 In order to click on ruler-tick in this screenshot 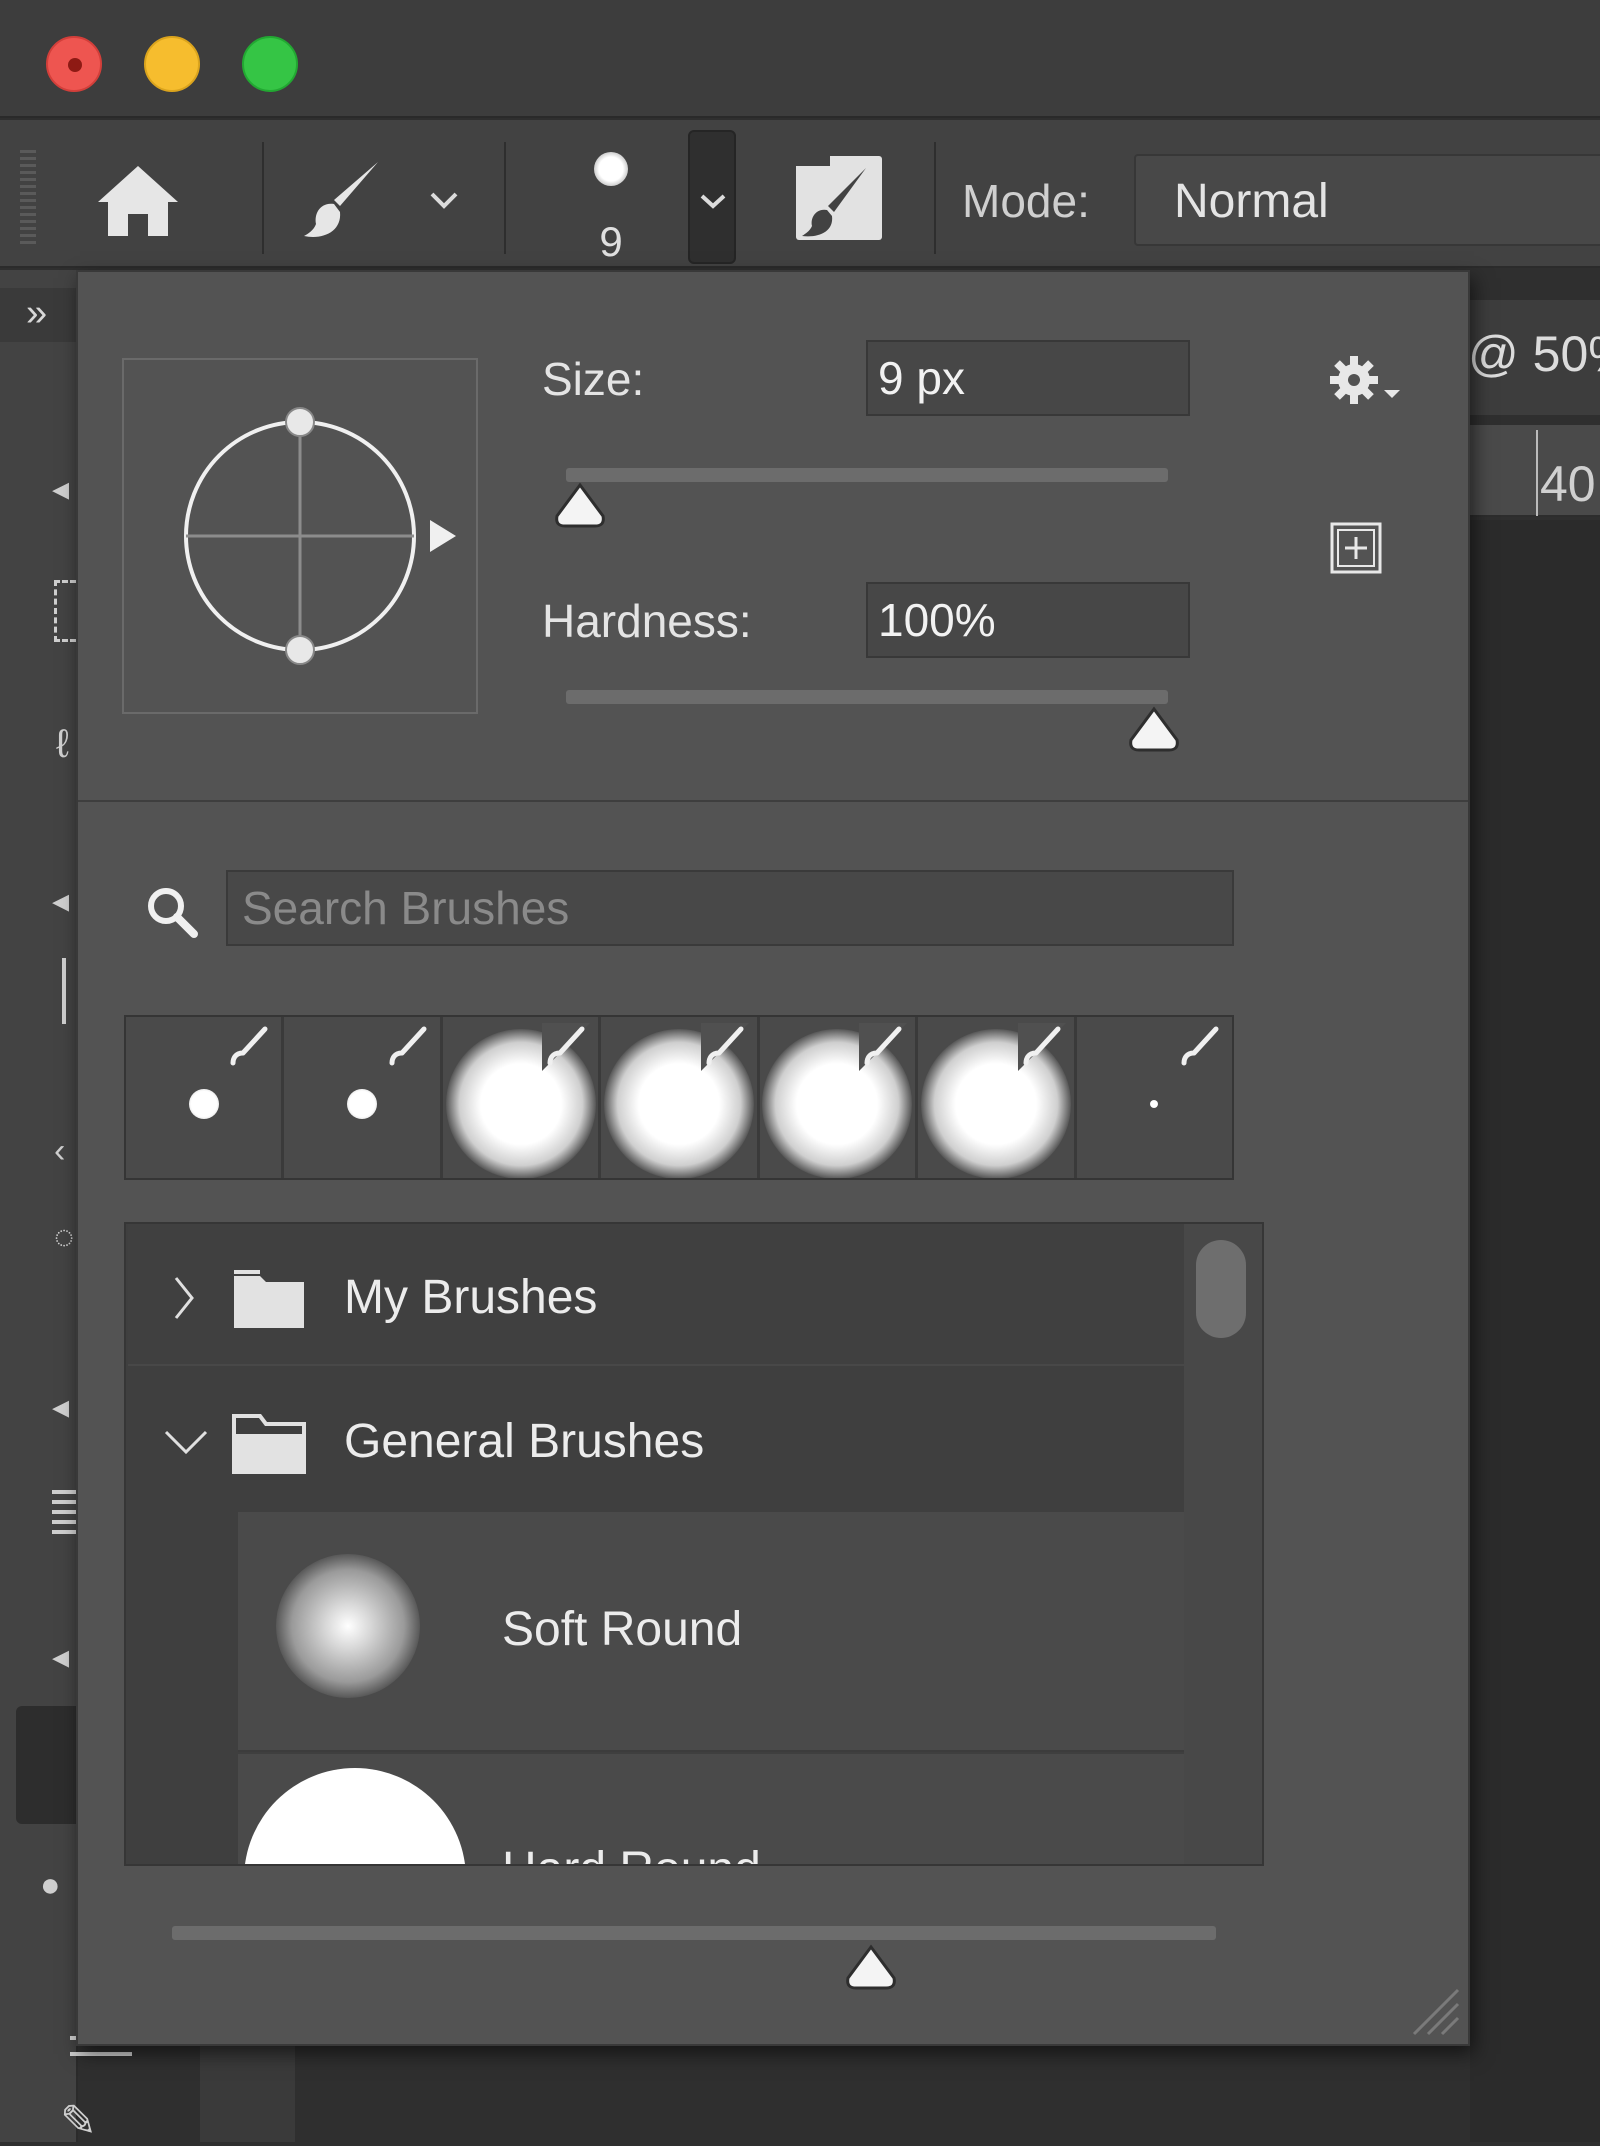, I will do `click(1537, 473)`.